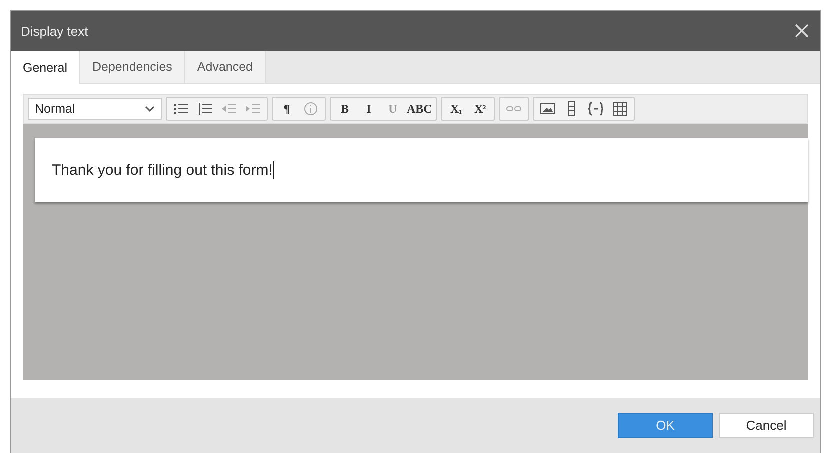  Describe the element at coordinates (150, 109) in the screenshot. I see `chevron-icon` at that location.